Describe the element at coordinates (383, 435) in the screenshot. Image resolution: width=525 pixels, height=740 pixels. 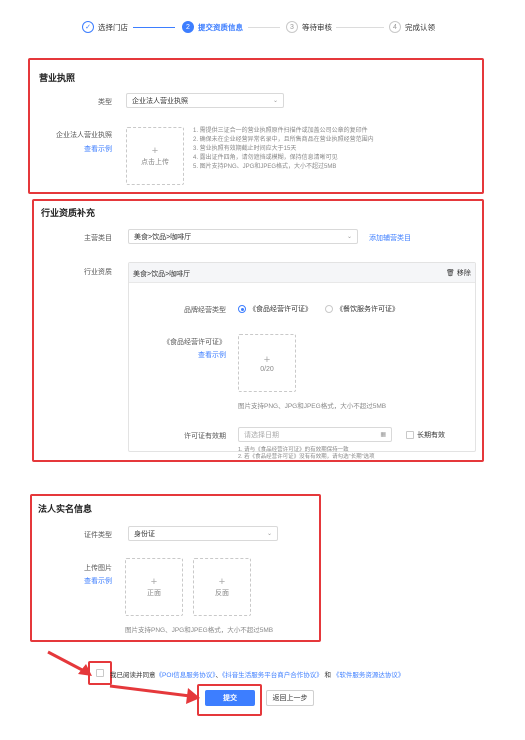
I see `calendar-icon: ▦` at that location.